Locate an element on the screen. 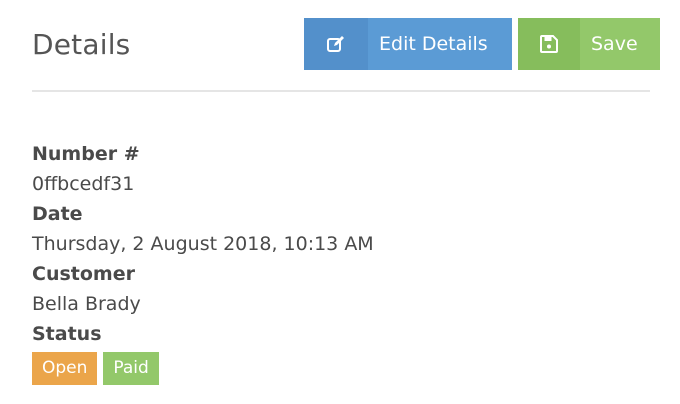 This screenshot has height=404, width=680. date-value: Thursday, 2 August 2018, 10:13 AM is located at coordinates (203, 244).